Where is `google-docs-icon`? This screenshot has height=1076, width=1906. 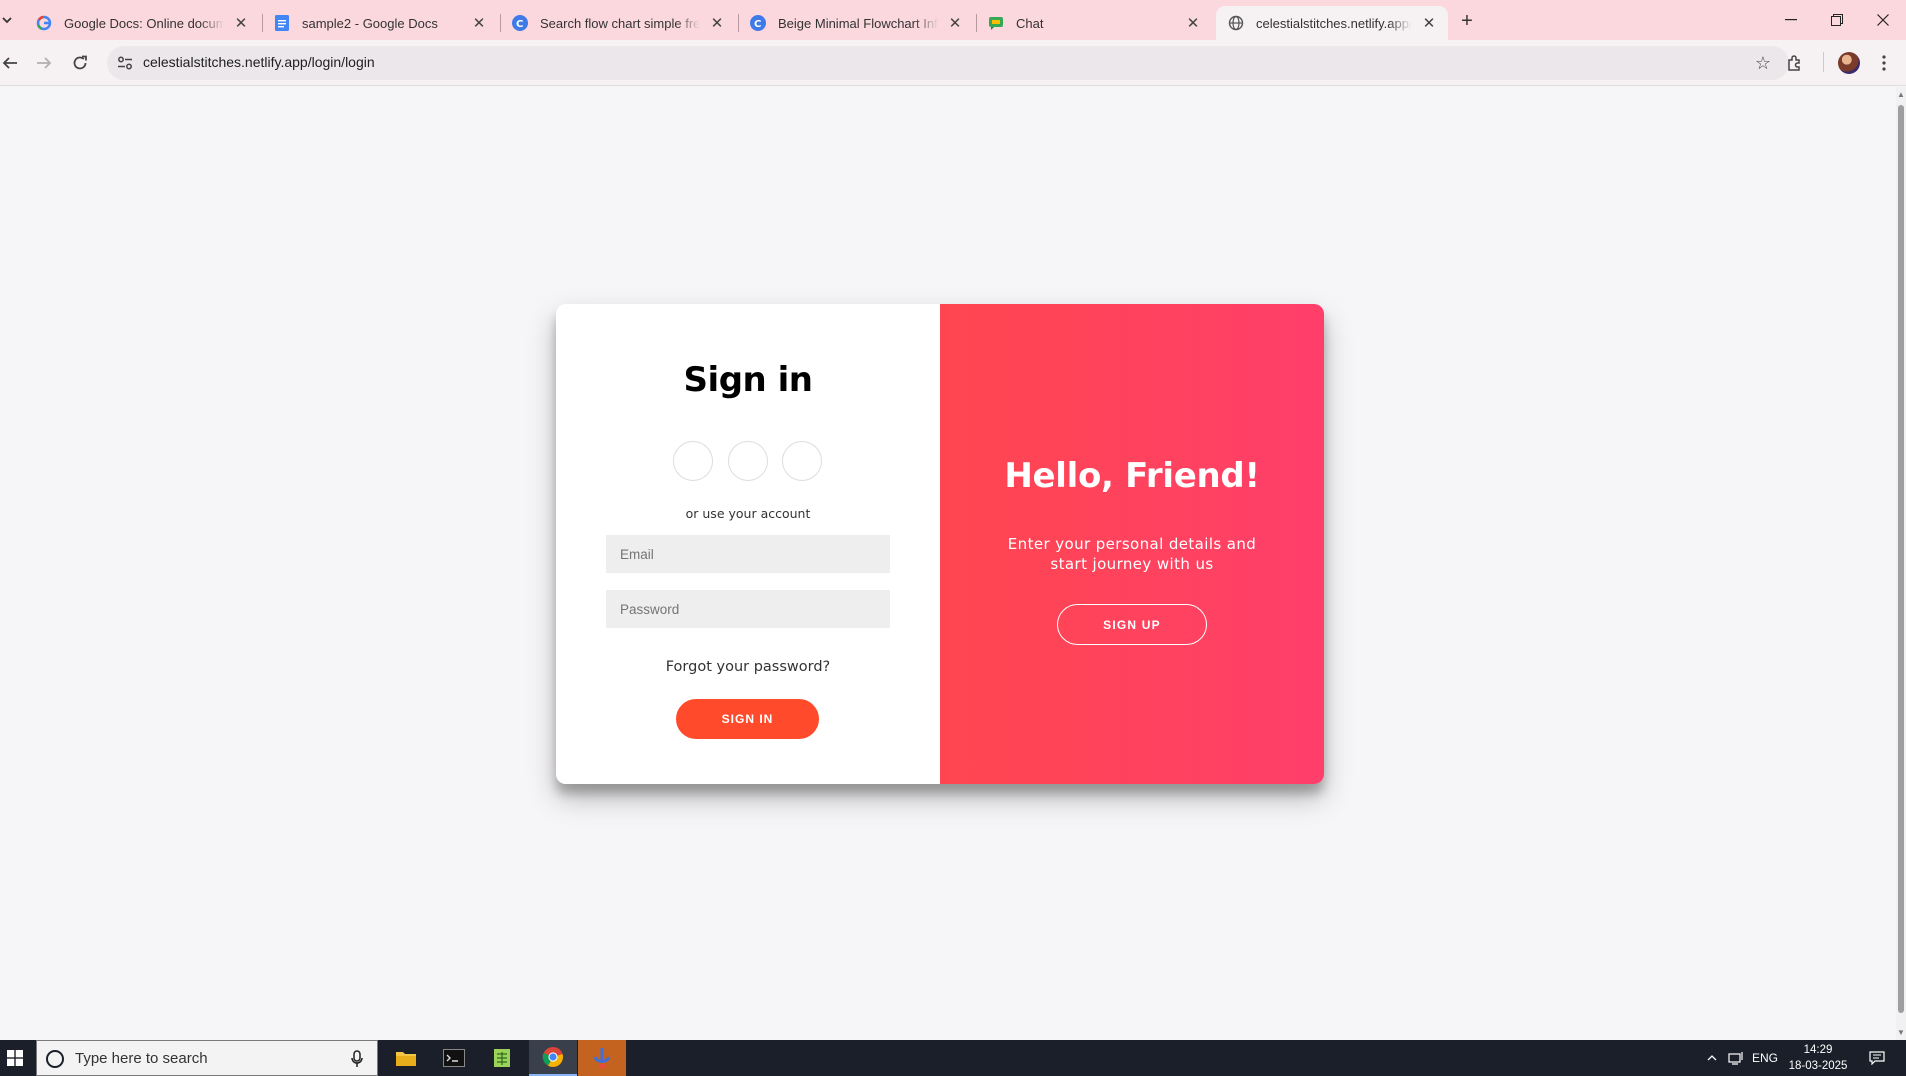
google-docs-icon is located at coordinates (282, 23).